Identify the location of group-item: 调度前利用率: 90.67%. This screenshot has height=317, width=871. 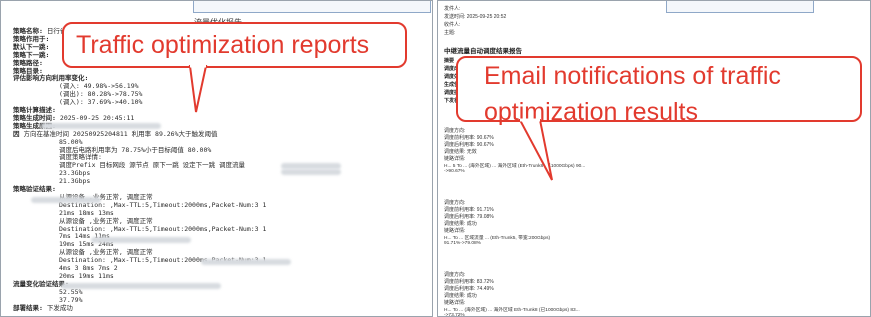
(469, 138).